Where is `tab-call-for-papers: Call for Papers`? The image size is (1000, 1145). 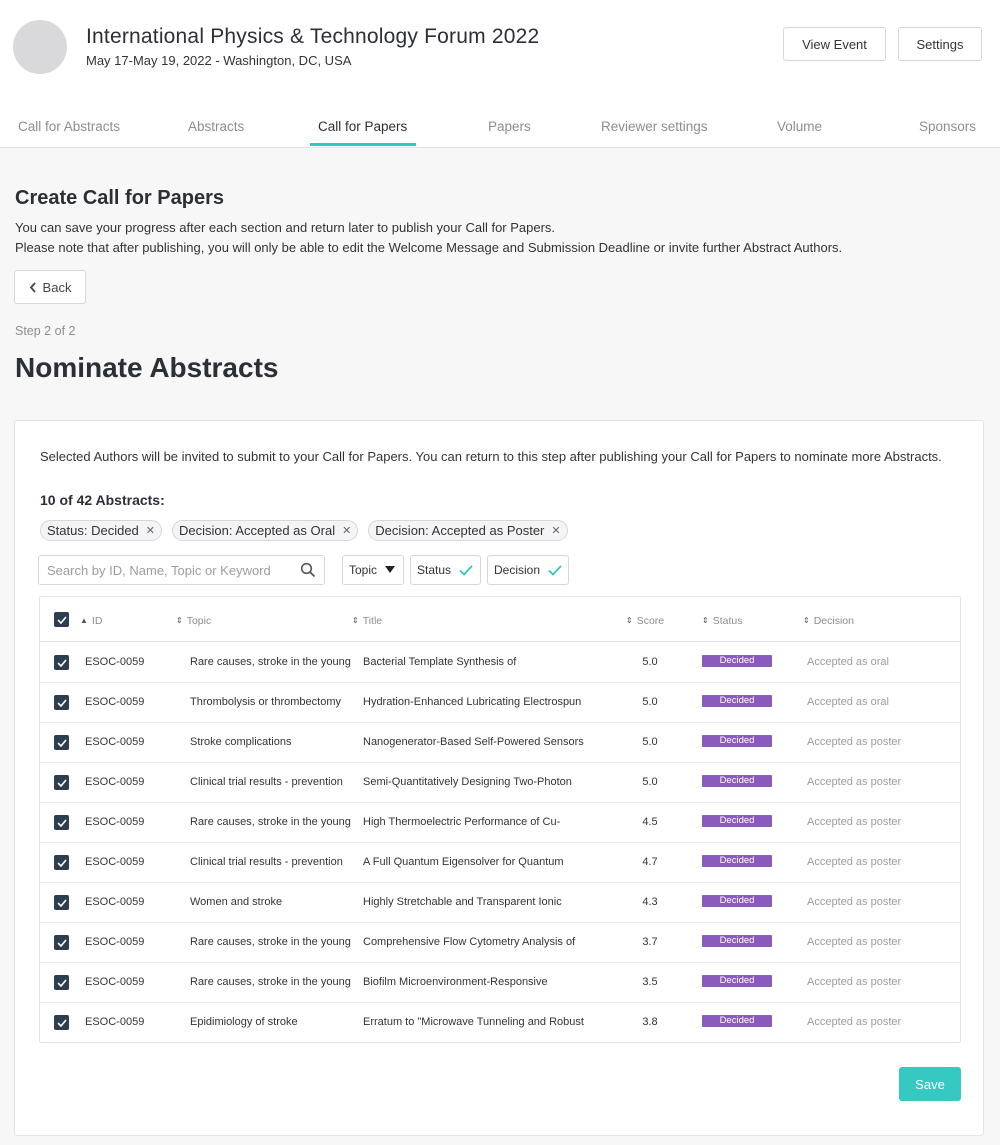
tab-call-for-papers: Call for Papers is located at coordinates (362, 126).